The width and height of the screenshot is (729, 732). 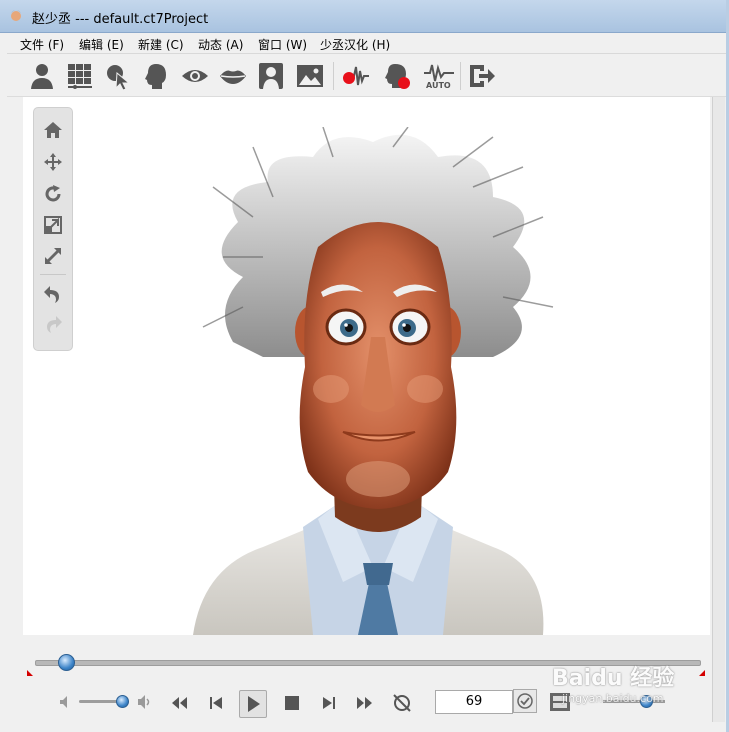 I want to click on stop-button, so click(x=292, y=703).